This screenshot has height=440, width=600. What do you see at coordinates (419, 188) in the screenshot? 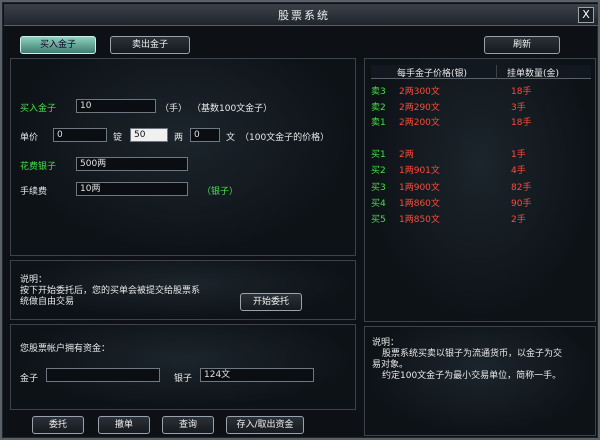
I see `buy-row-price: 1两900文` at bounding box center [419, 188].